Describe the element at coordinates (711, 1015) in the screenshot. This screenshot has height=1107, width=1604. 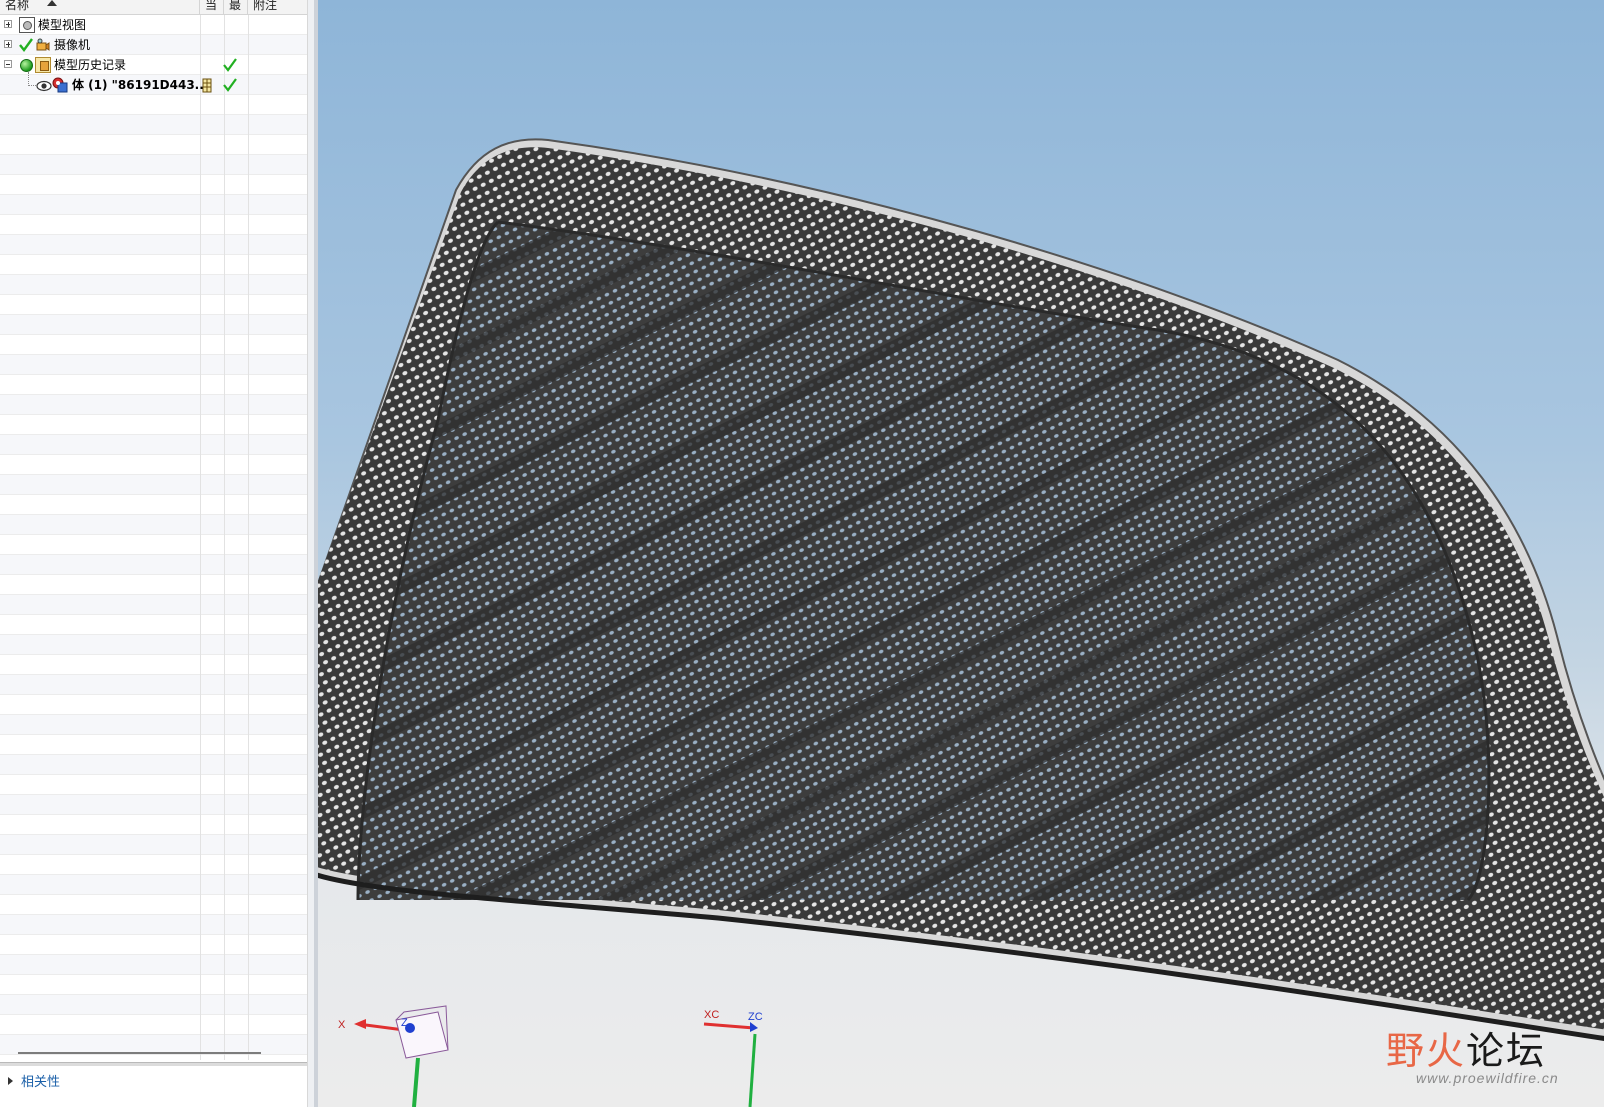
I see `wcs-xc-label: XC` at that location.